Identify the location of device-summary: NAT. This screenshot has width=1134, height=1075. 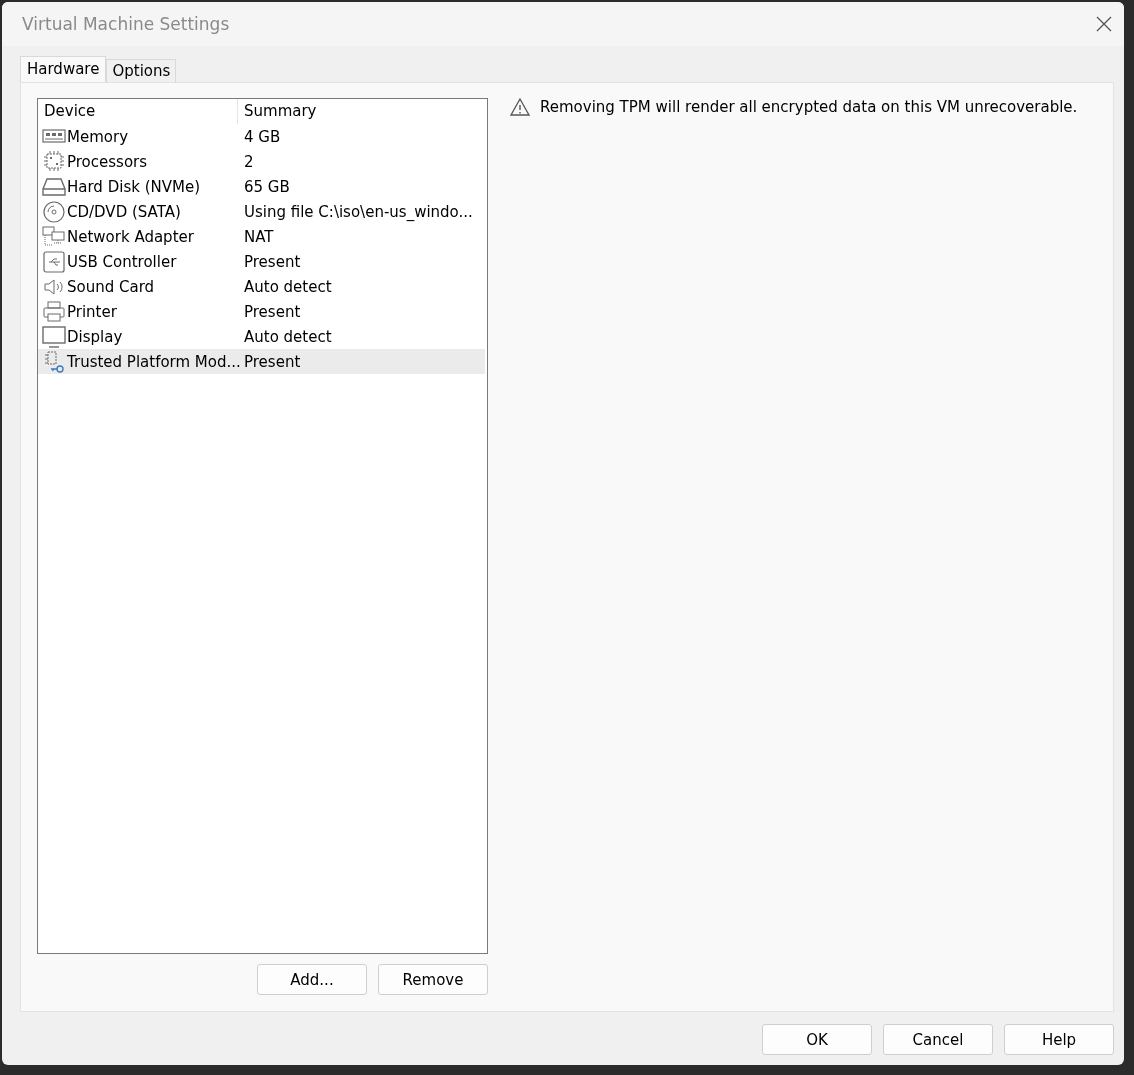
(259, 236).